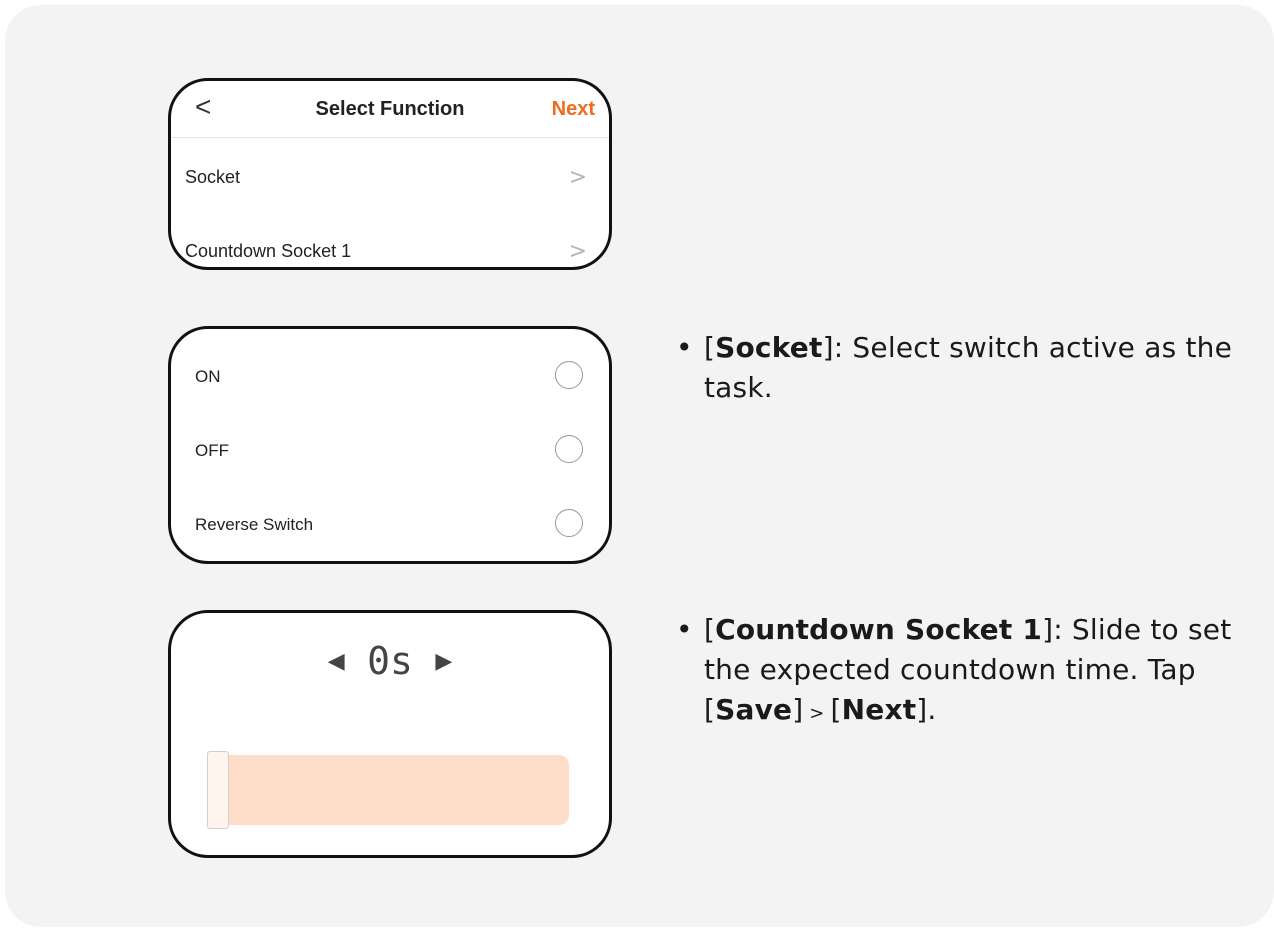 The width and height of the screenshot is (1274, 929). What do you see at coordinates (769, 347) in the screenshot?
I see `term: Socket` at bounding box center [769, 347].